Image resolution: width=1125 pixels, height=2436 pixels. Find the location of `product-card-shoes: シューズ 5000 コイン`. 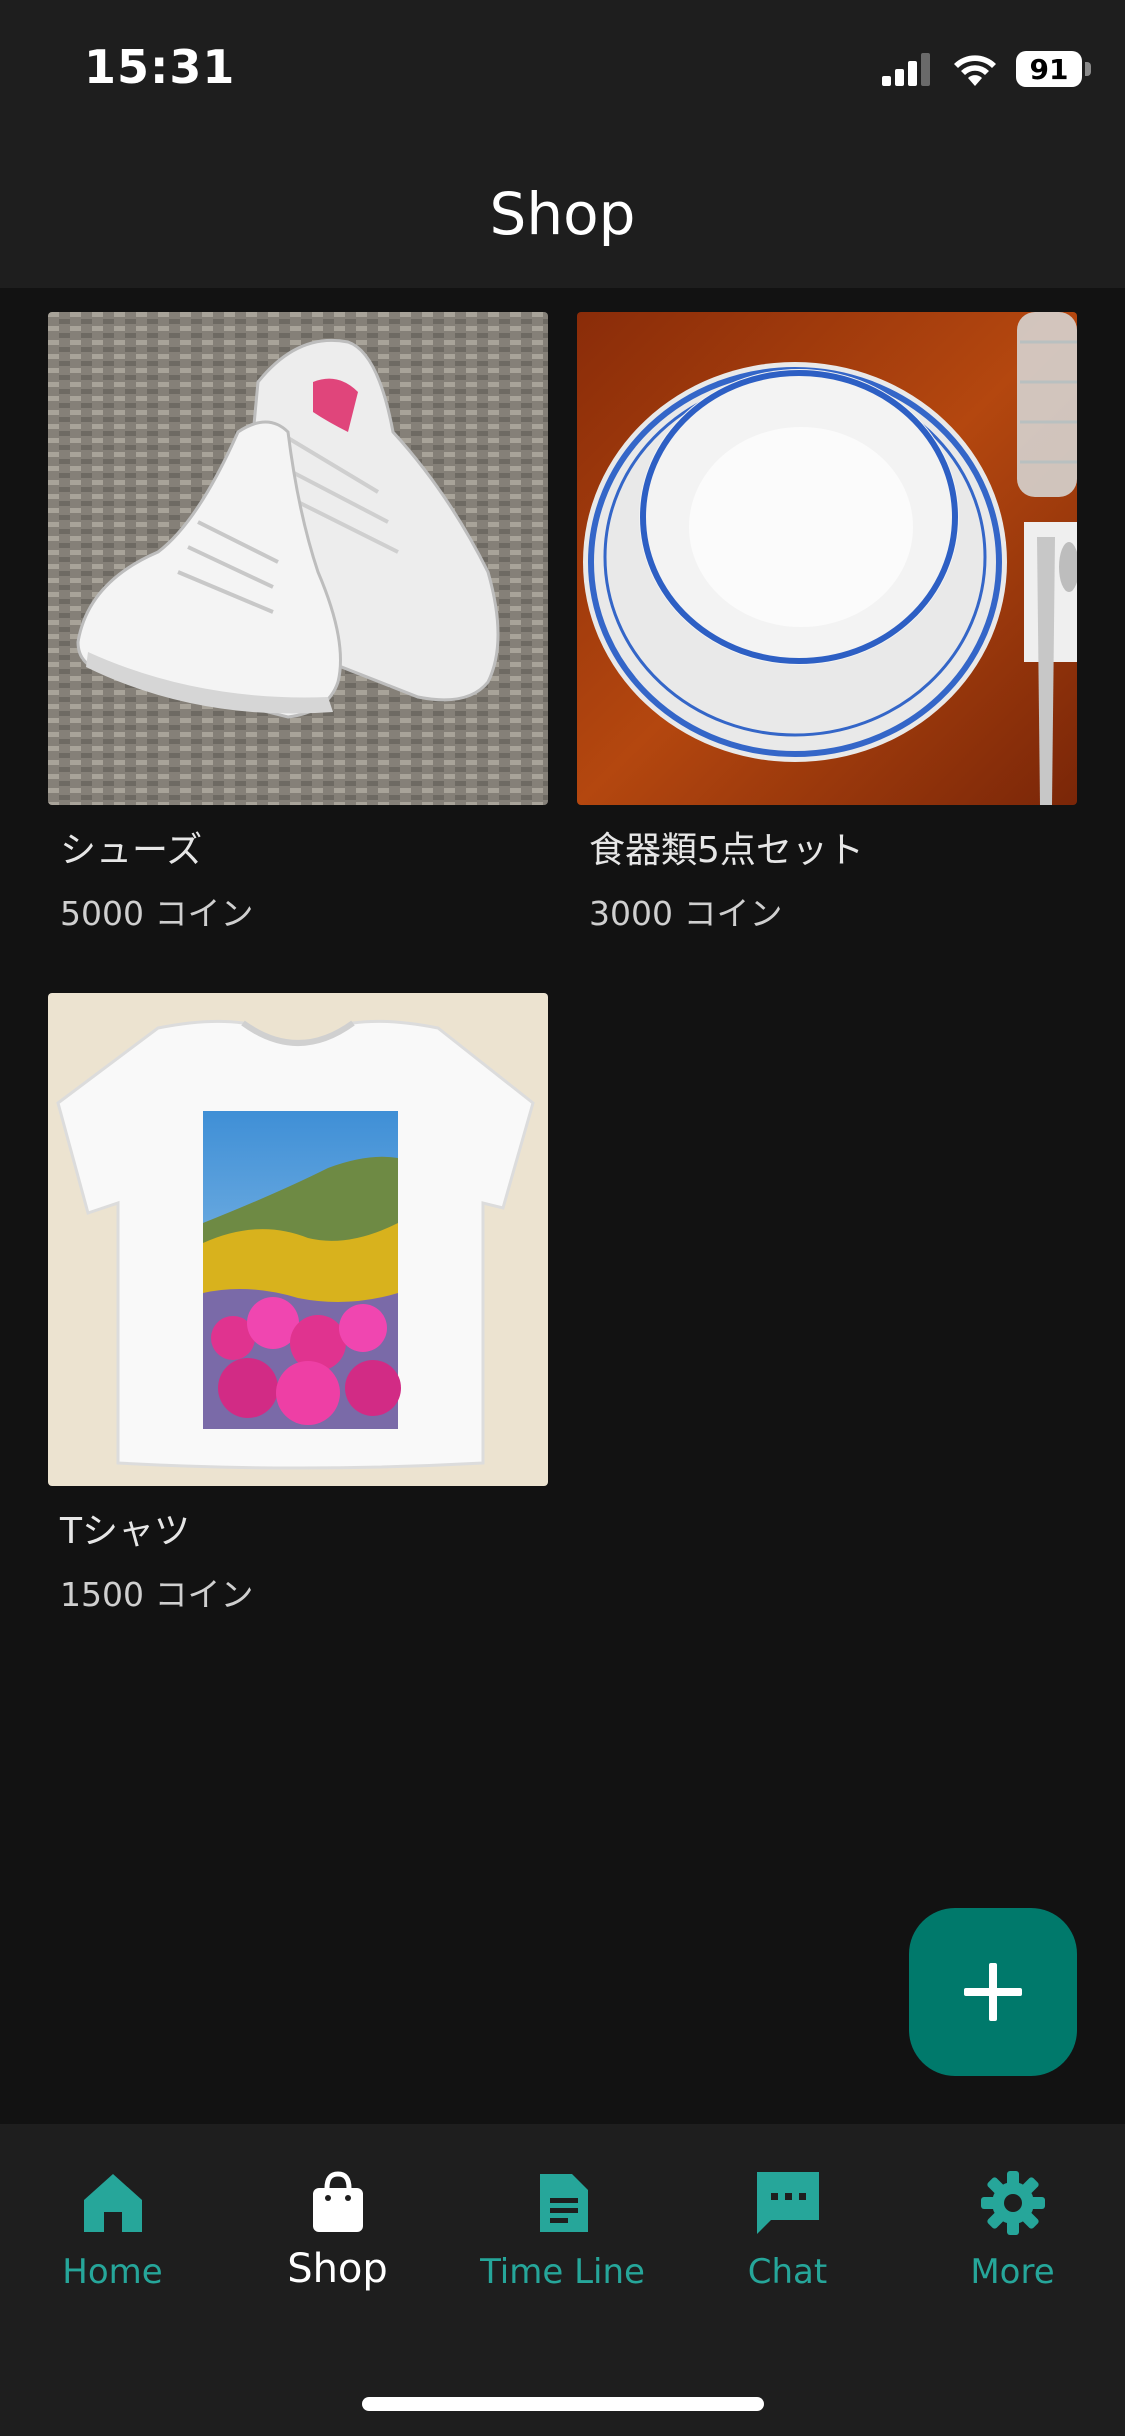

product-card-shoes: シューズ 5000 コイン is located at coordinates (298, 623).